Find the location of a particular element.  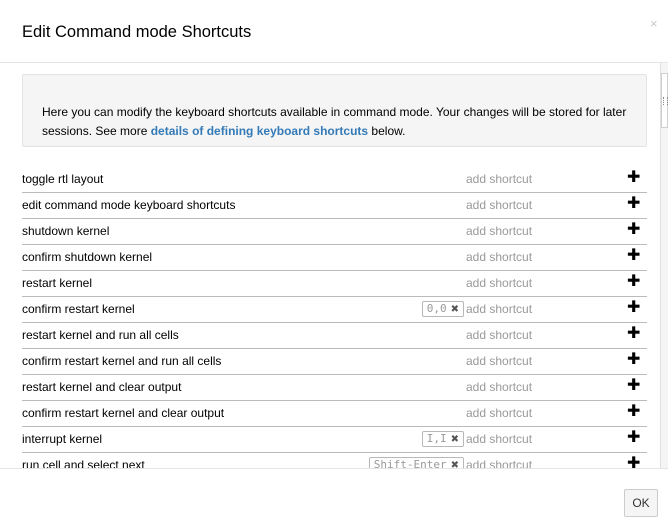

shortcut-action-label: confirm restart kernel and clear output is located at coordinates (123, 413).